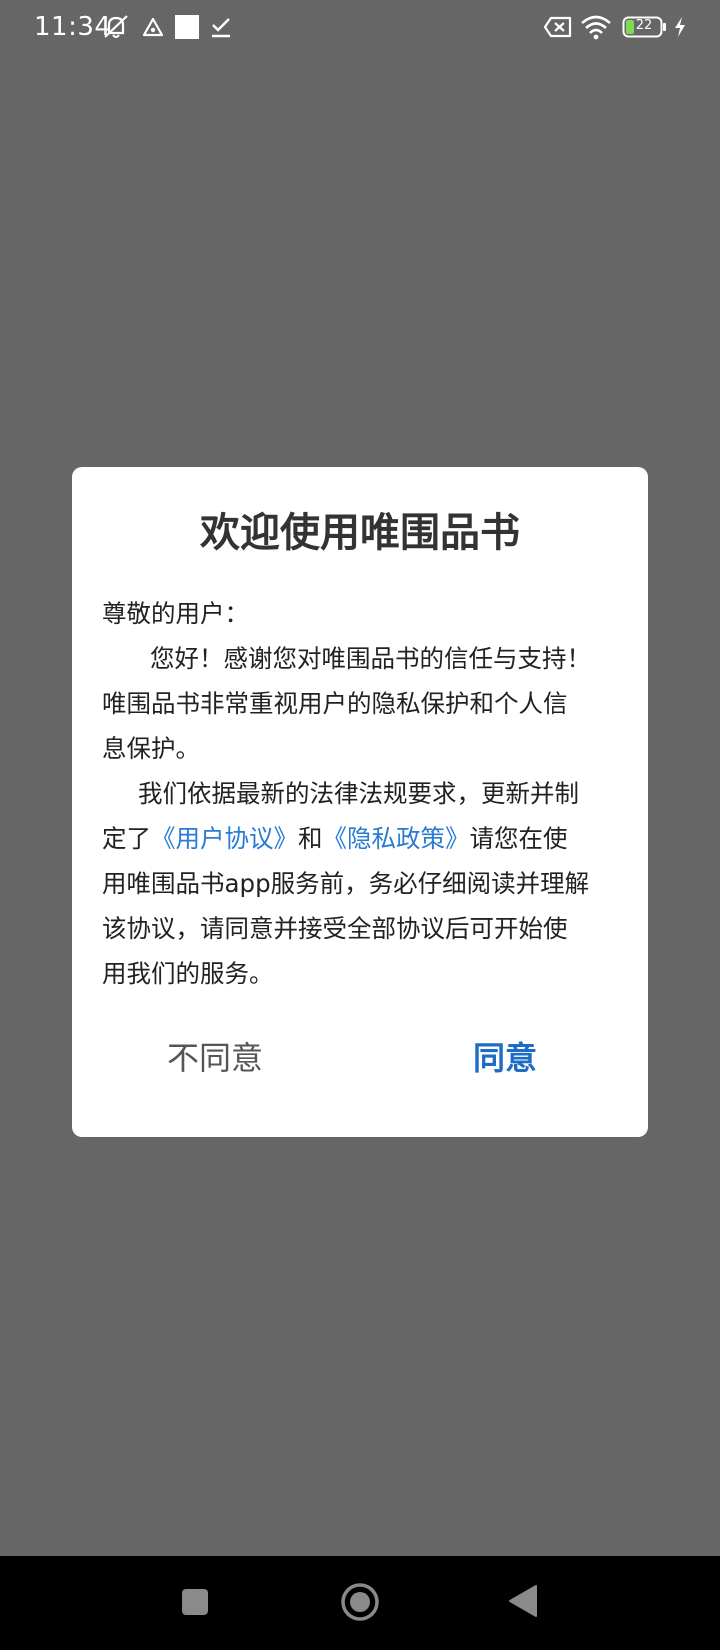 This screenshot has height=1650, width=720. What do you see at coordinates (73, 27) in the screenshot?
I see `status-time: 11:34` at bounding box center [73, 27].